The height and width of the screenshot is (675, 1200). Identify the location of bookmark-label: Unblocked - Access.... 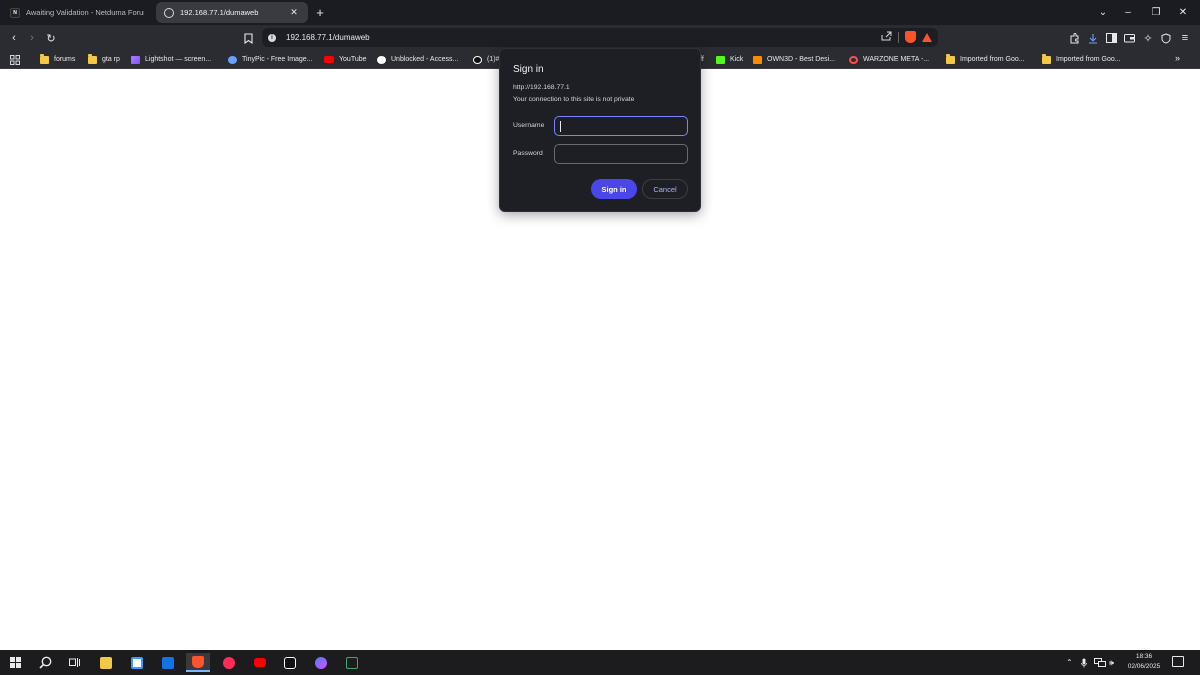
(425, 59).